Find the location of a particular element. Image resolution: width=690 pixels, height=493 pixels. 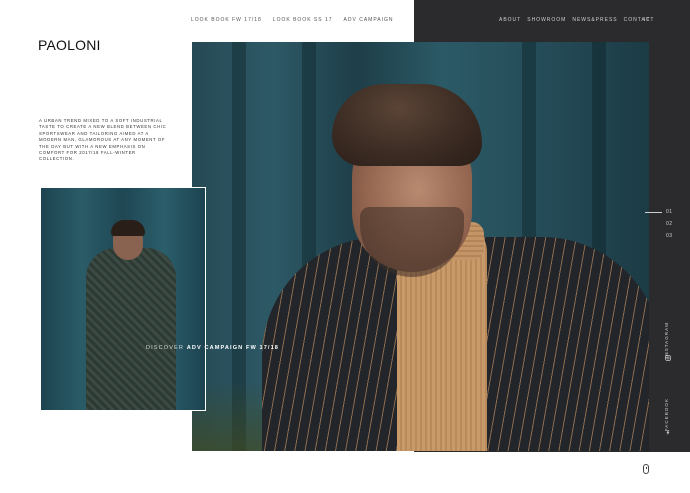

discover-lead: DISCOVER is located at coordinates (165, 348).